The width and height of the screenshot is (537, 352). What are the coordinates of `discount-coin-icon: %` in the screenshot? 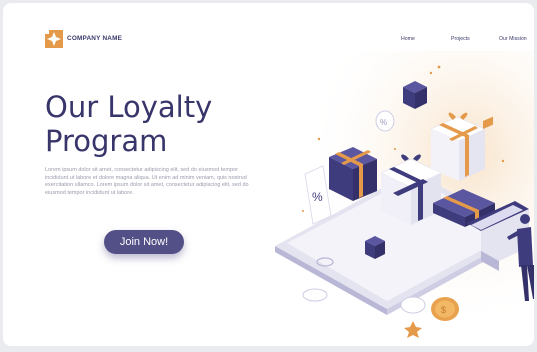 It's located at (385, 121).